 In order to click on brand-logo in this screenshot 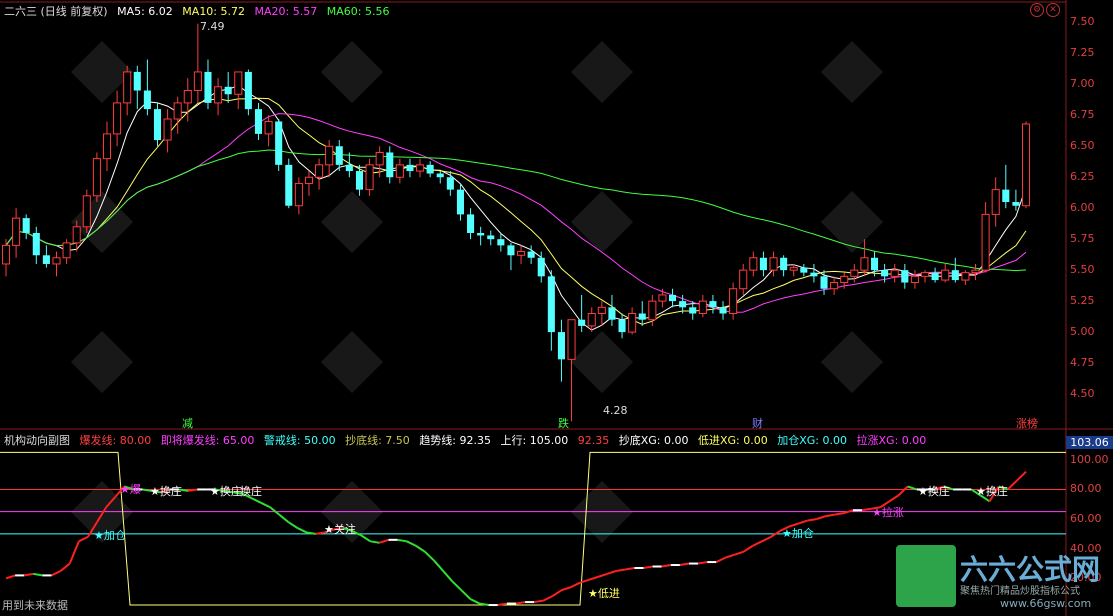, I will do `click(926, 576)`.